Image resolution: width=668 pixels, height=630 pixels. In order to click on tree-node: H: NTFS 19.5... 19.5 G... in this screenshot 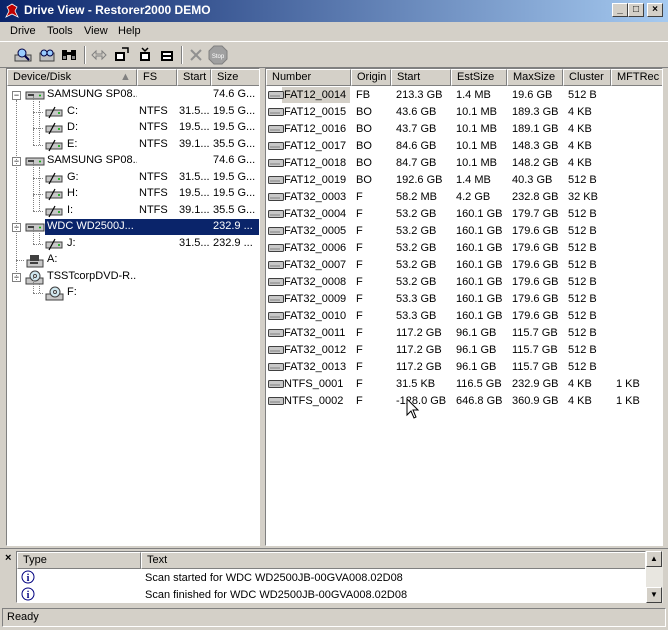, I will do `click(133, 190)`.